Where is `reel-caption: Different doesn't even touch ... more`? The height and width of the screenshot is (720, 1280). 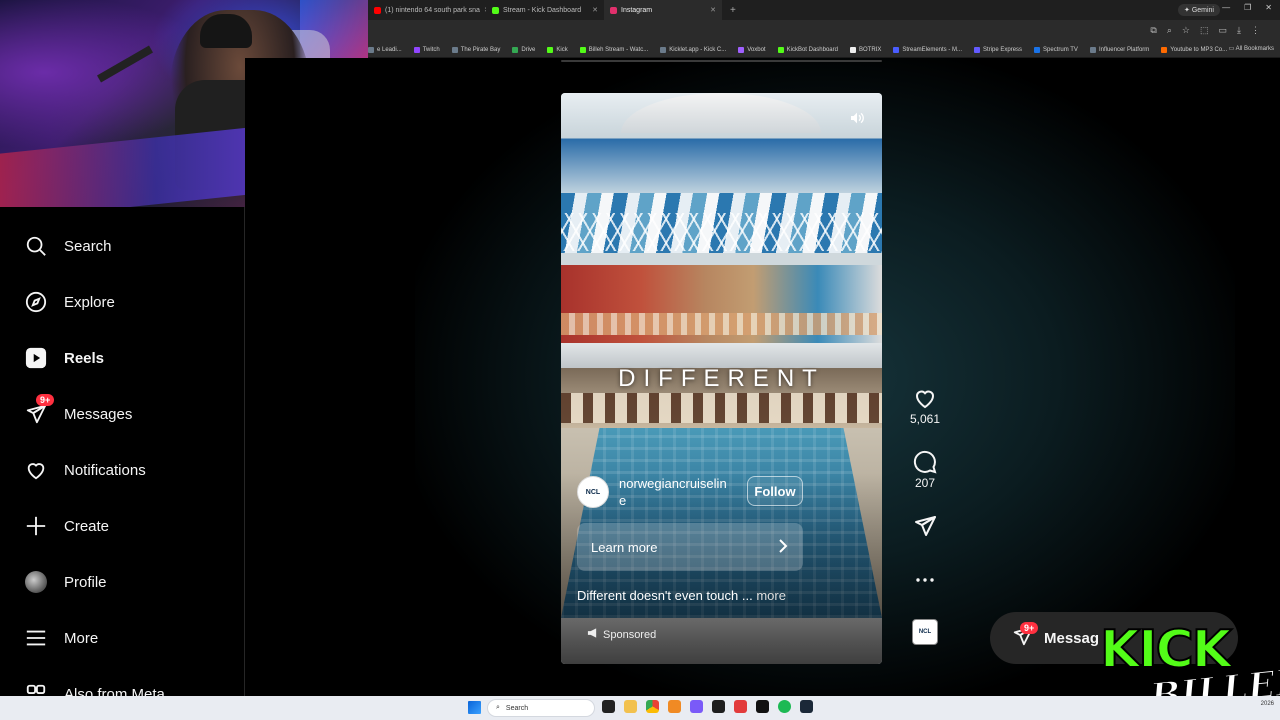
reel-caption: Different doesn't even touch ... more is located at coordinates (681, 595).